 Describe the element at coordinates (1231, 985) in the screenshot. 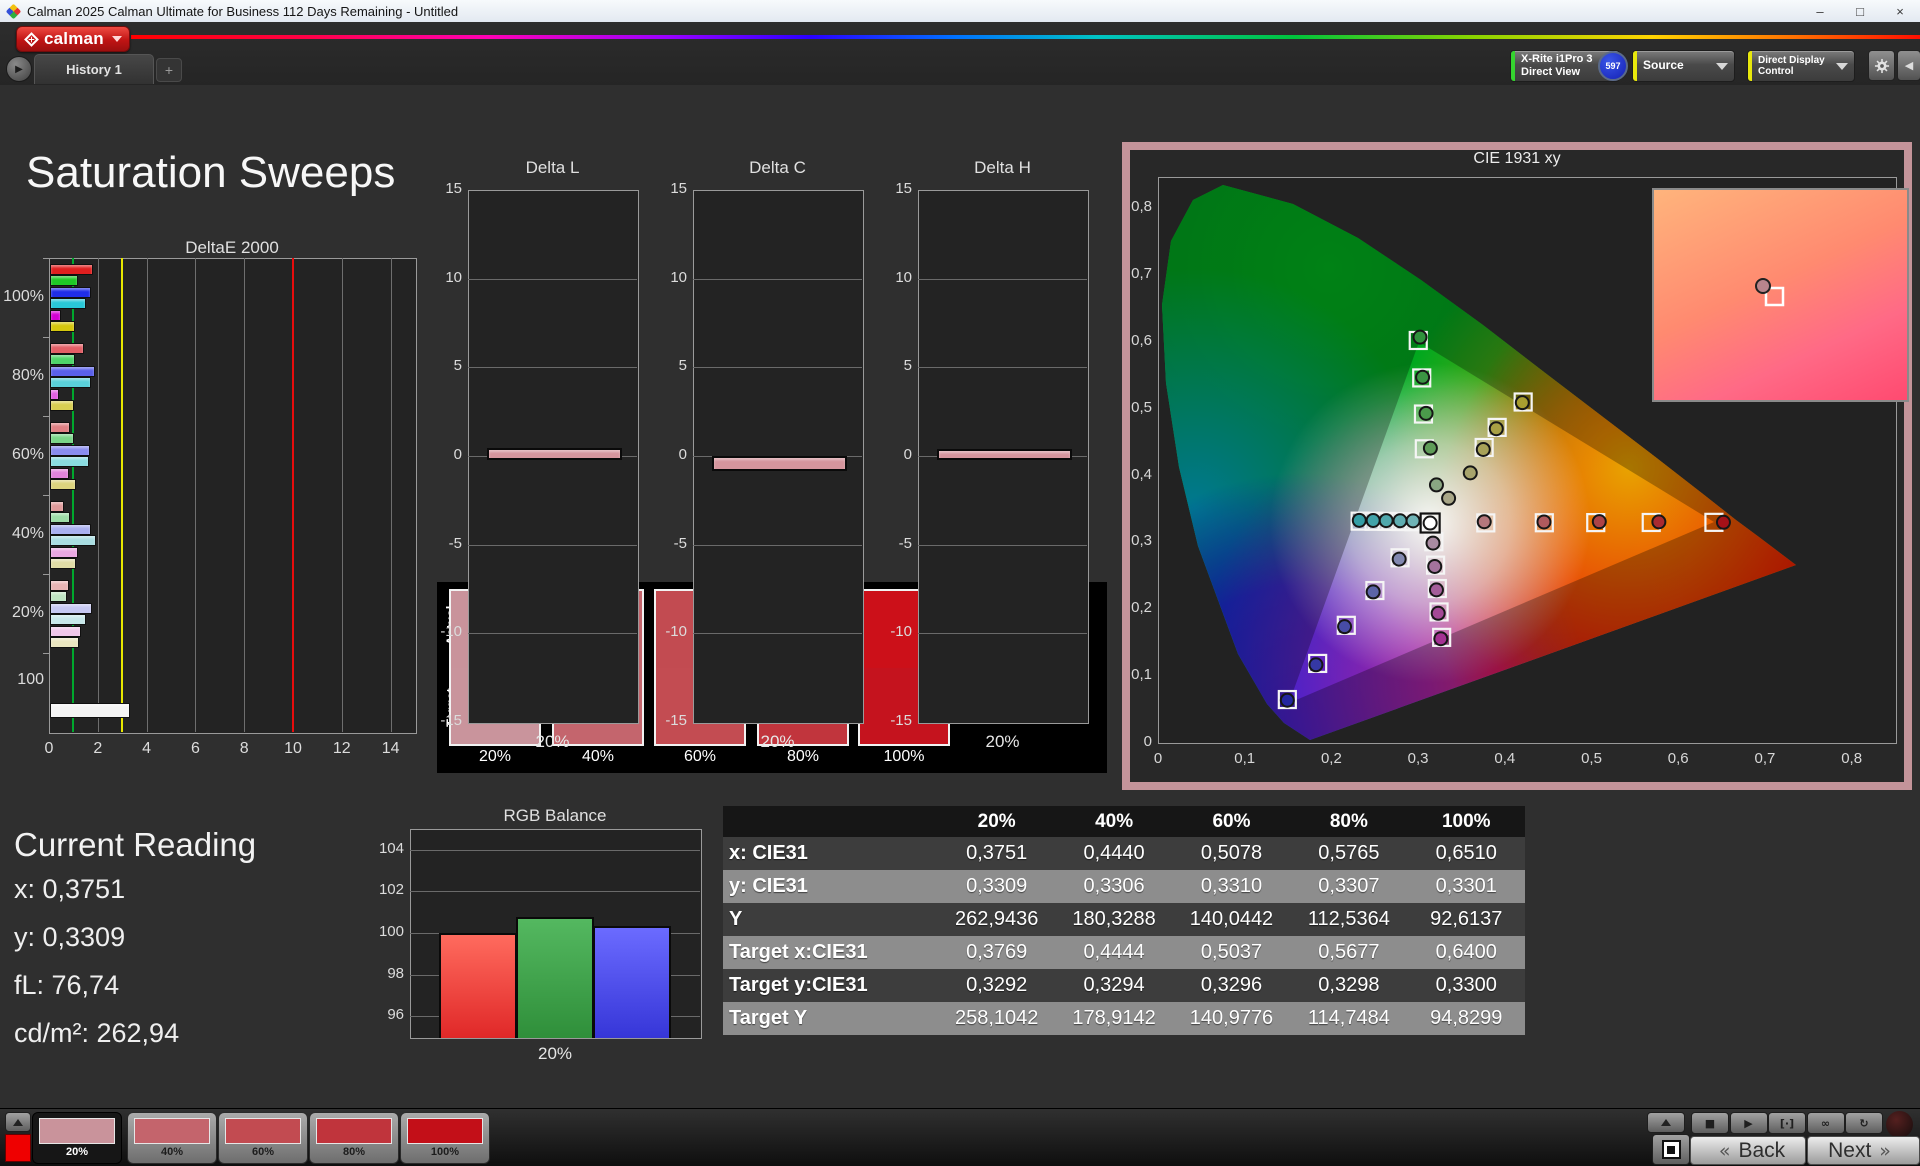

I see `table-cell: 0,3296` at that location.